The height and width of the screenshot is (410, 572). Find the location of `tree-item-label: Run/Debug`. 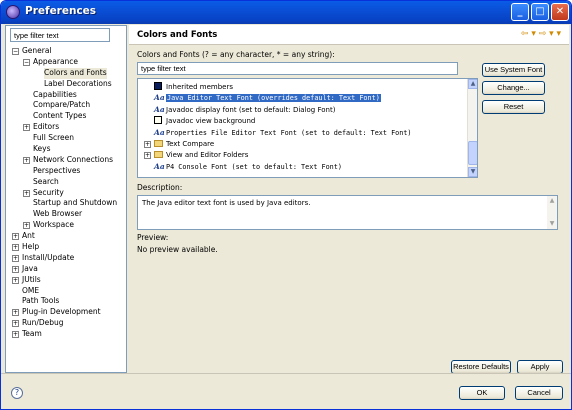

tree-item-label: Run/Debug is located at coordinates (43, 323).